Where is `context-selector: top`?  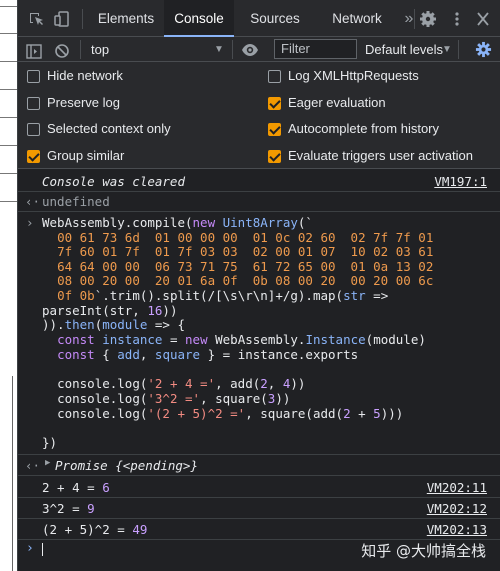
context-selector: top is located at coordinates (100, 49).